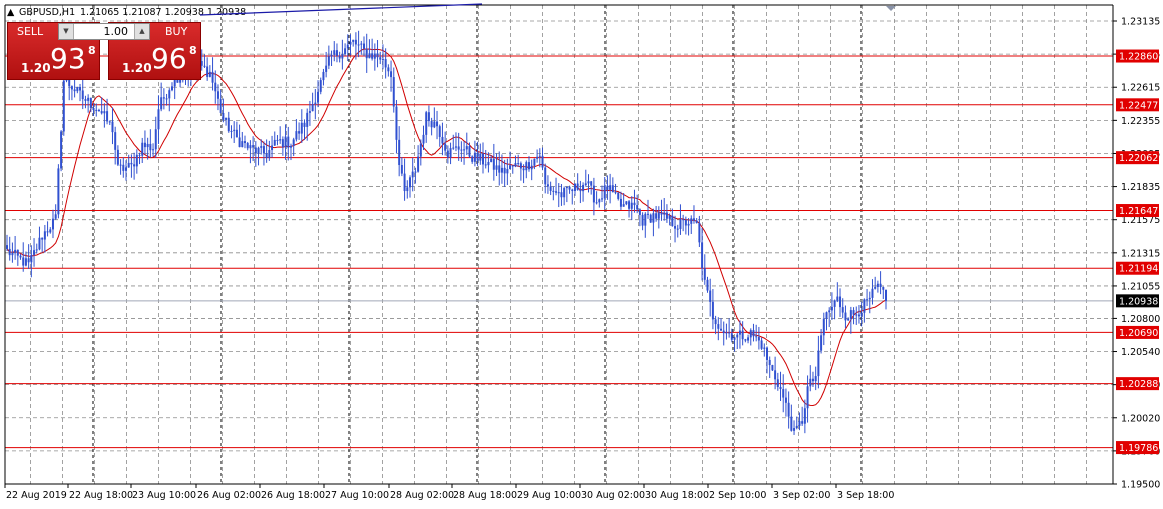 The height and width of the screenshot is (509, 1163). What do you see at coordinates (1140, 187) in the screenshot?
I see `y-tick-label: 1.21835` at bounding box center [1140, 187].